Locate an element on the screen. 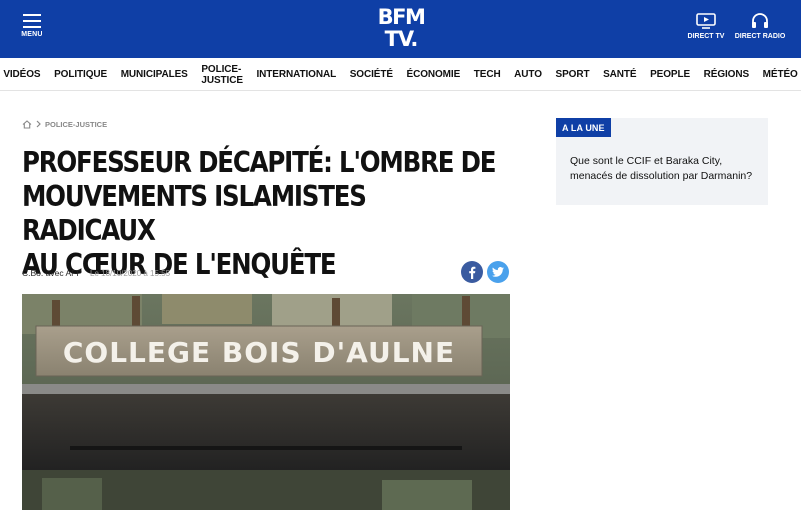 This screenshot has width=801, height=510. direct-radio-button: DIRECT RADIO is located at coordinates (760, 26).